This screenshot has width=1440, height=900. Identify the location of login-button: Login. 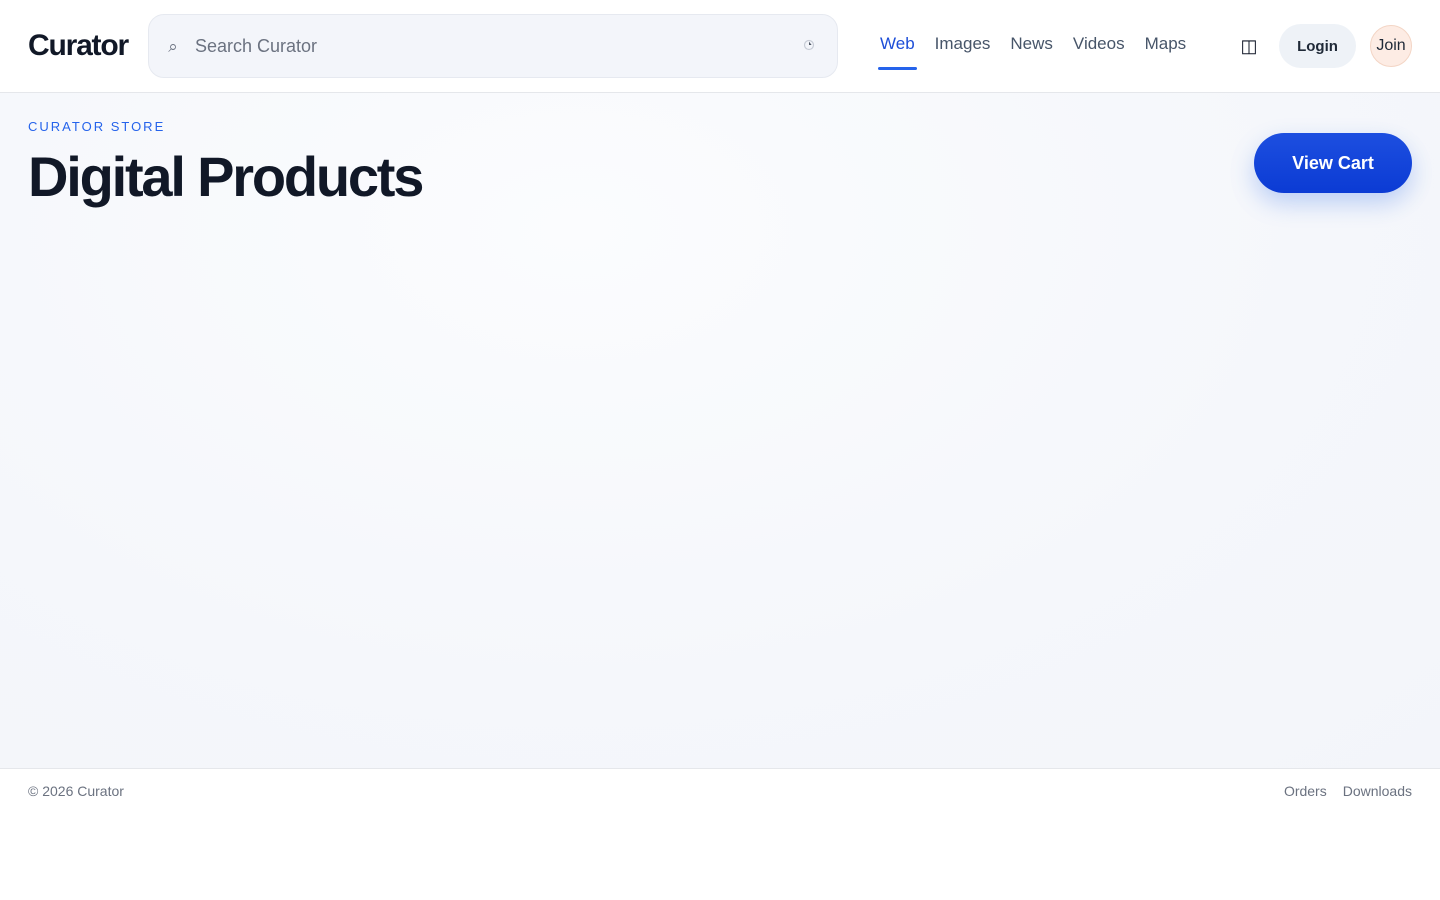
(1317, 46).